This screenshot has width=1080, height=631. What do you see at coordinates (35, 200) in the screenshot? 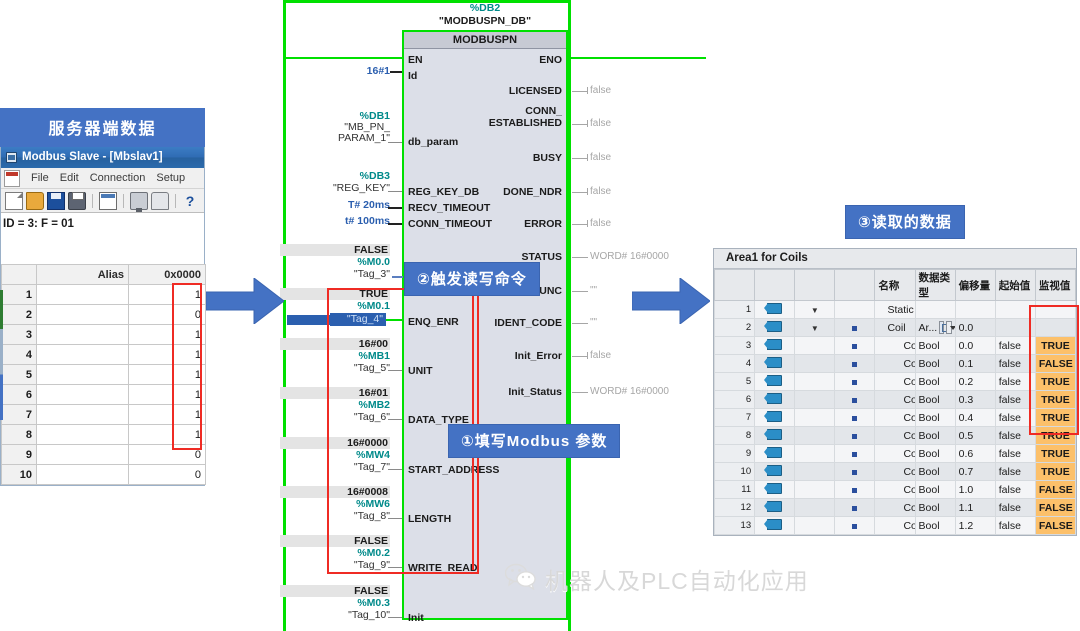
I see `open-icon` at bounding box center [35, 200].